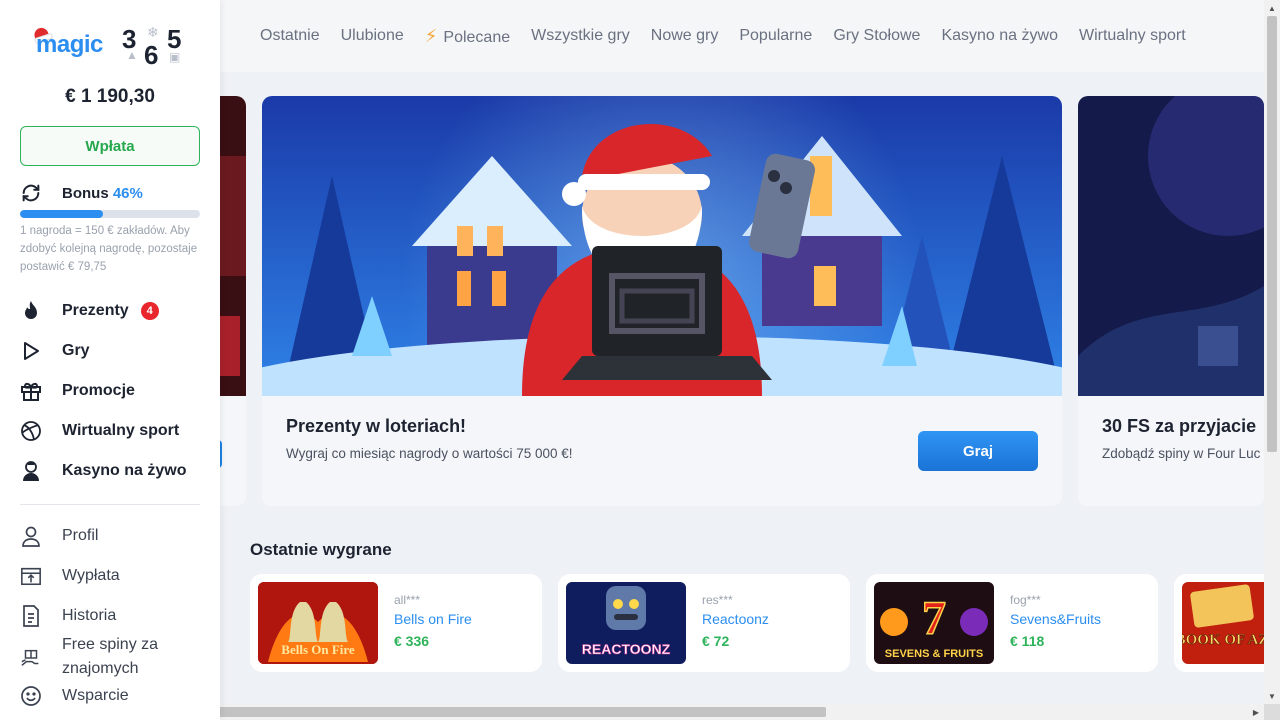 The height and width of the screenshot is (720, 1280). I want to click on bonus-label-wrap: Bonus 46%, so click(102, 193).